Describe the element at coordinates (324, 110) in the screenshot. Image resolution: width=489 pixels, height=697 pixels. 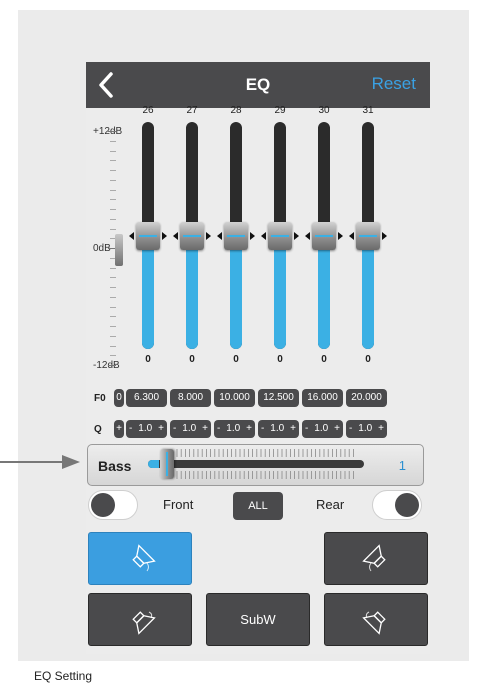
I see `band-number: 30` at that location.